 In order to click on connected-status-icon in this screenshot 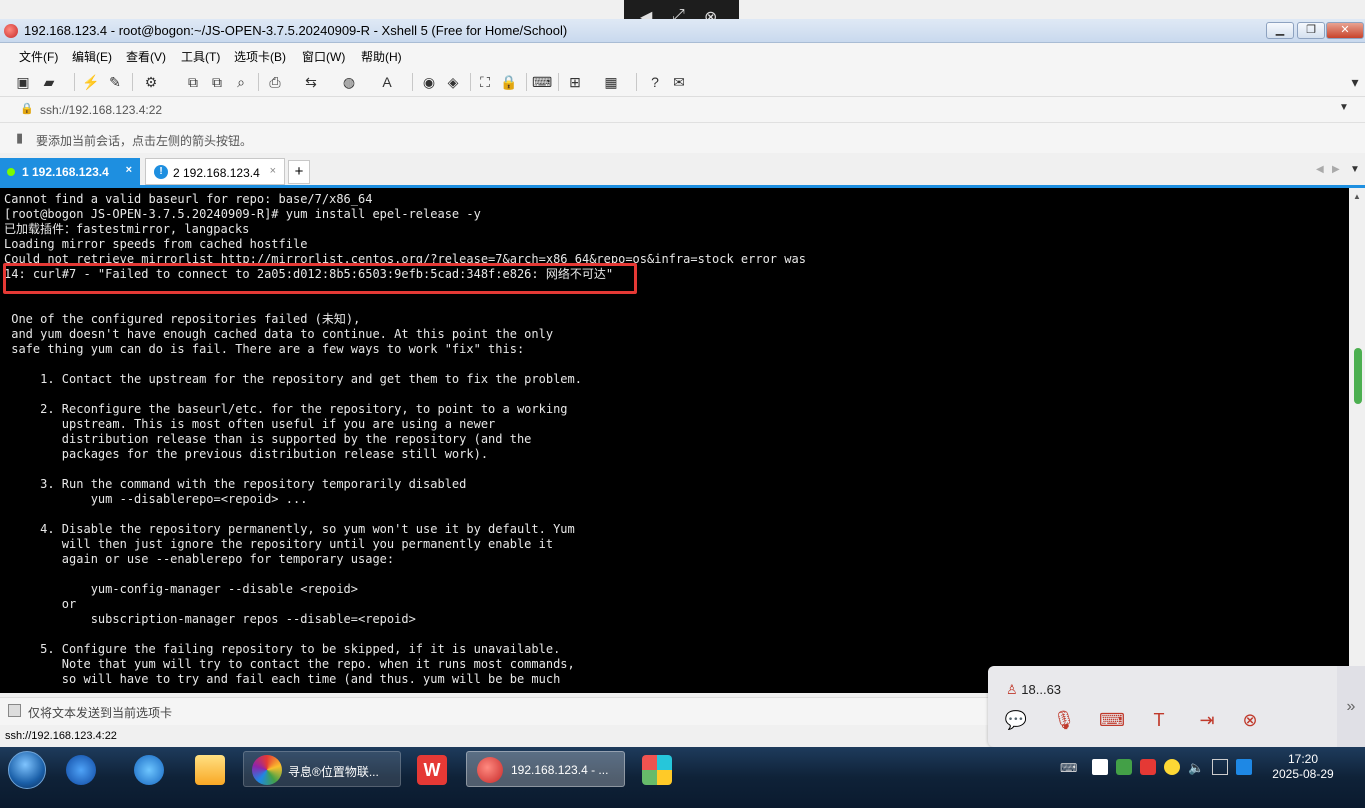, I will do `click(11, 172)`.